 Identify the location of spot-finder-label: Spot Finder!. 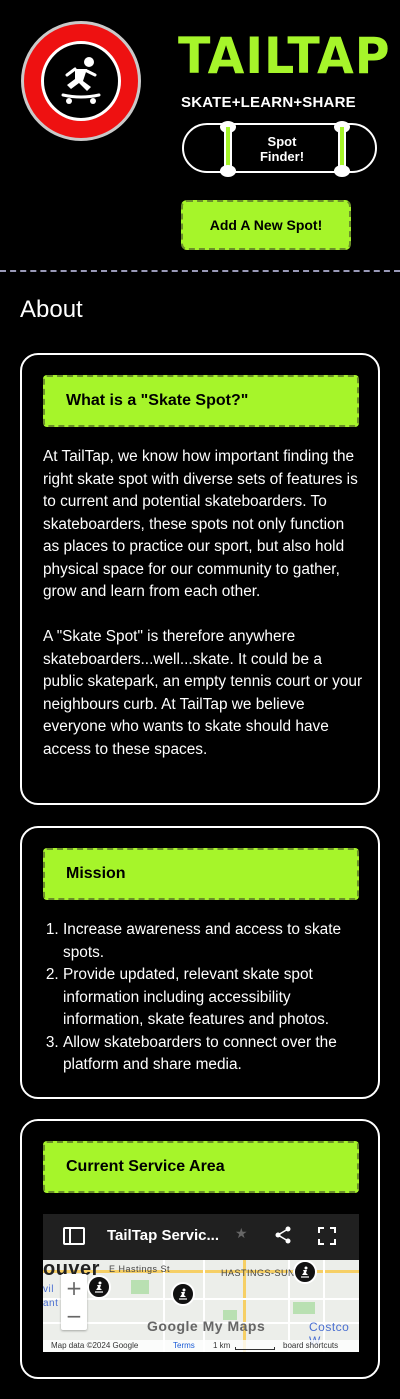
(282, 149).